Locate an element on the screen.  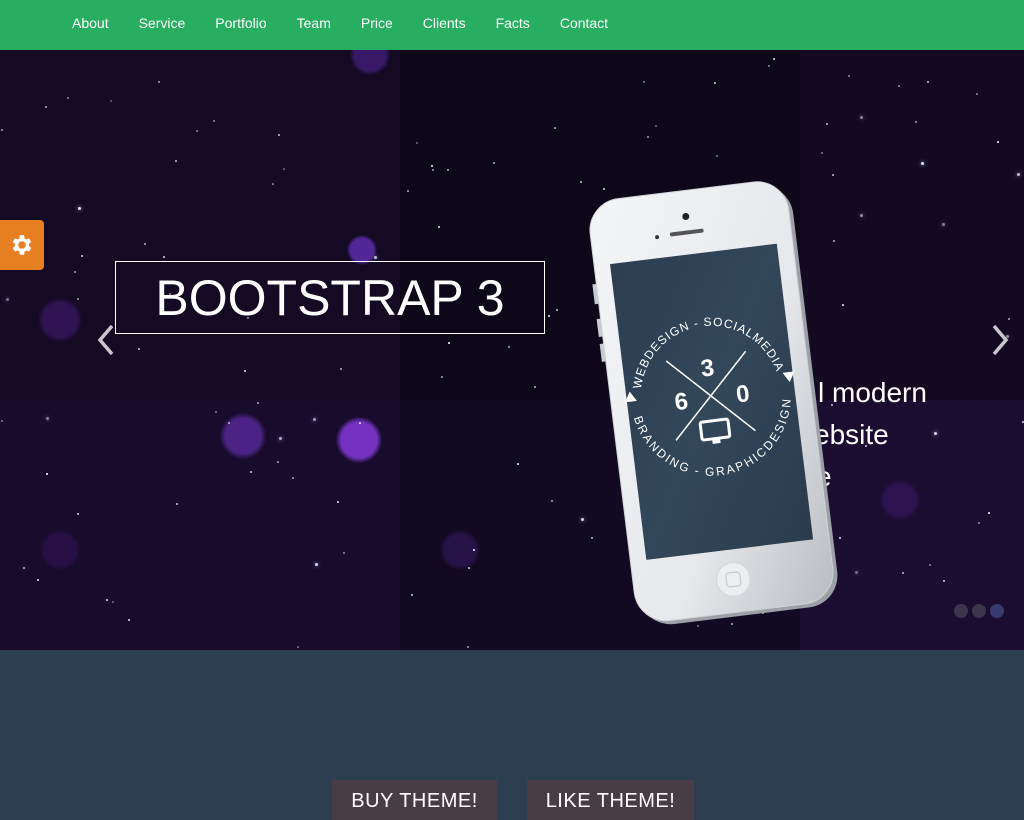
nav-link-clients: Clients is located at coordinates (444, 23).